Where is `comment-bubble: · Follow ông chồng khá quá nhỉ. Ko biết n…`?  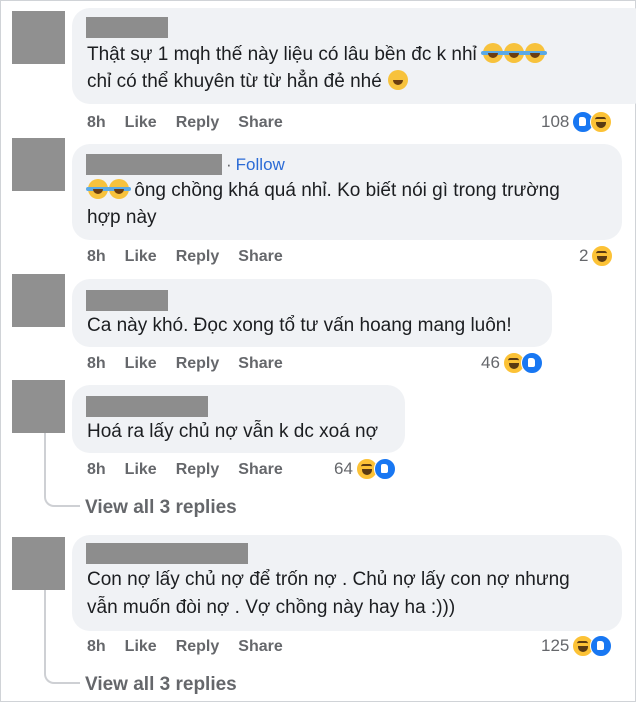
comment-bubble: · Follow ông chồng khá quá nhỉ. Ko biết n… is located at coordinates (347, 192).